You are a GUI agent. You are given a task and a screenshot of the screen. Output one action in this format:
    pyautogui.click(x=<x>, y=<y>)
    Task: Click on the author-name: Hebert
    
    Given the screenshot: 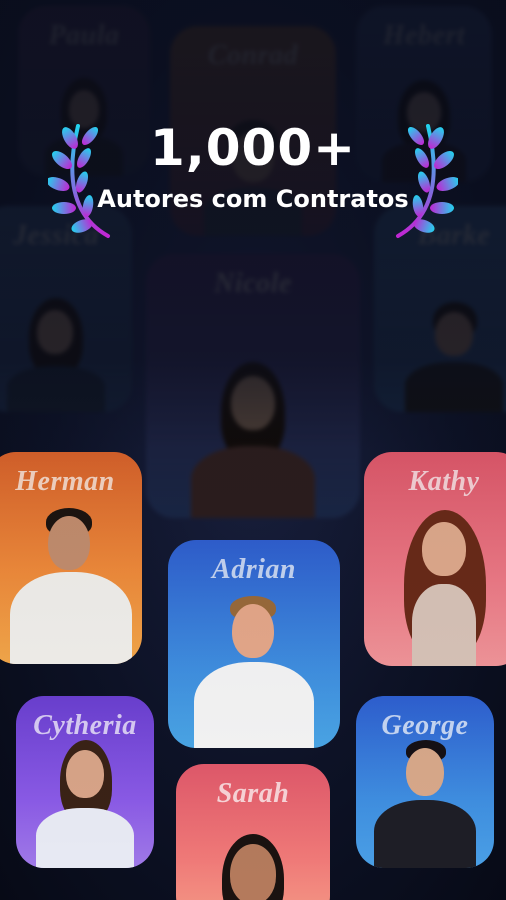 What is the action you would take?
    pyautogui.click(x=424, y=35)
    